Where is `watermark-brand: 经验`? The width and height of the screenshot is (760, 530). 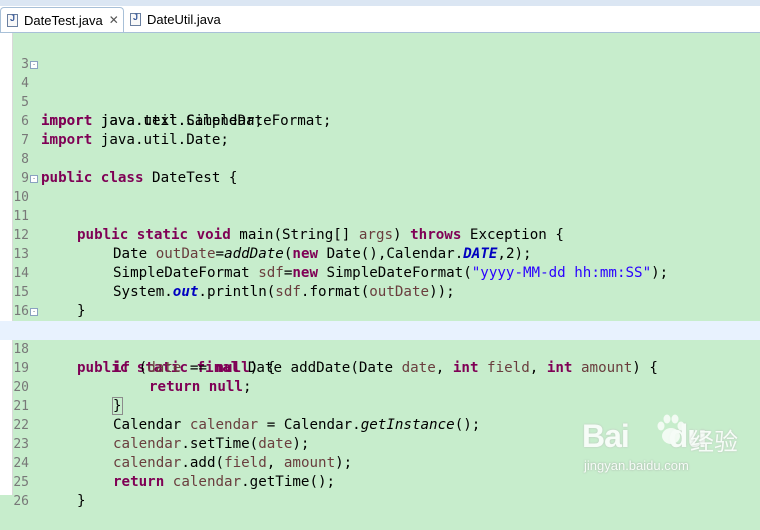
watermark-brand: 经验 is located at coordinates (714, 442).